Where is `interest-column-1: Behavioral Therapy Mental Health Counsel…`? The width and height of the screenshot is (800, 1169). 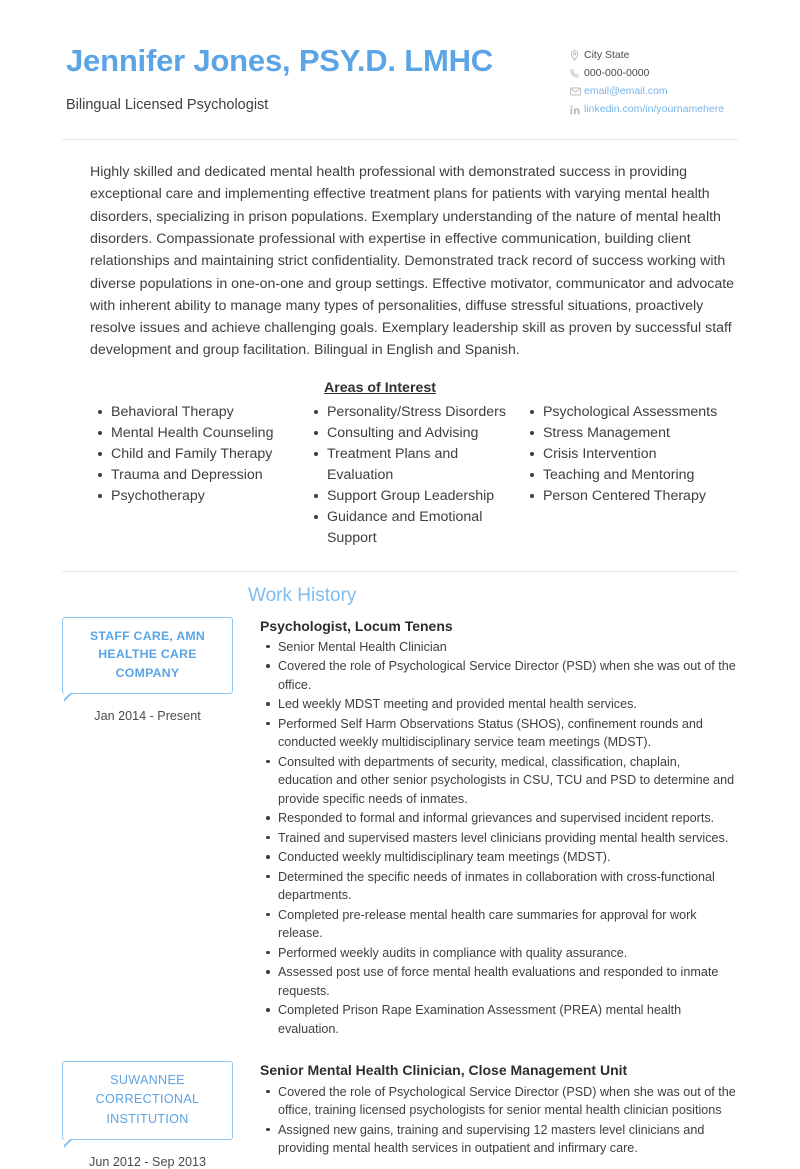
interest-column-1: Behavioral Therapy Mental Health Counsel… is located at coordinates (198, 475).